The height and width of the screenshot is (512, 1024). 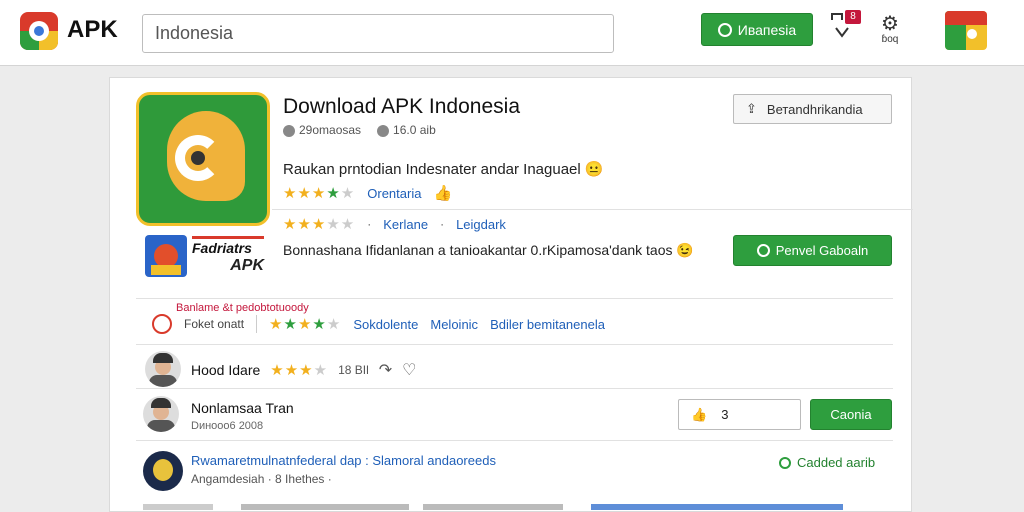 What do you see at coordinates (385, 324) in the screenshot?
I see `review-link-1: Sokdolente` at bounding box center [385, 324].